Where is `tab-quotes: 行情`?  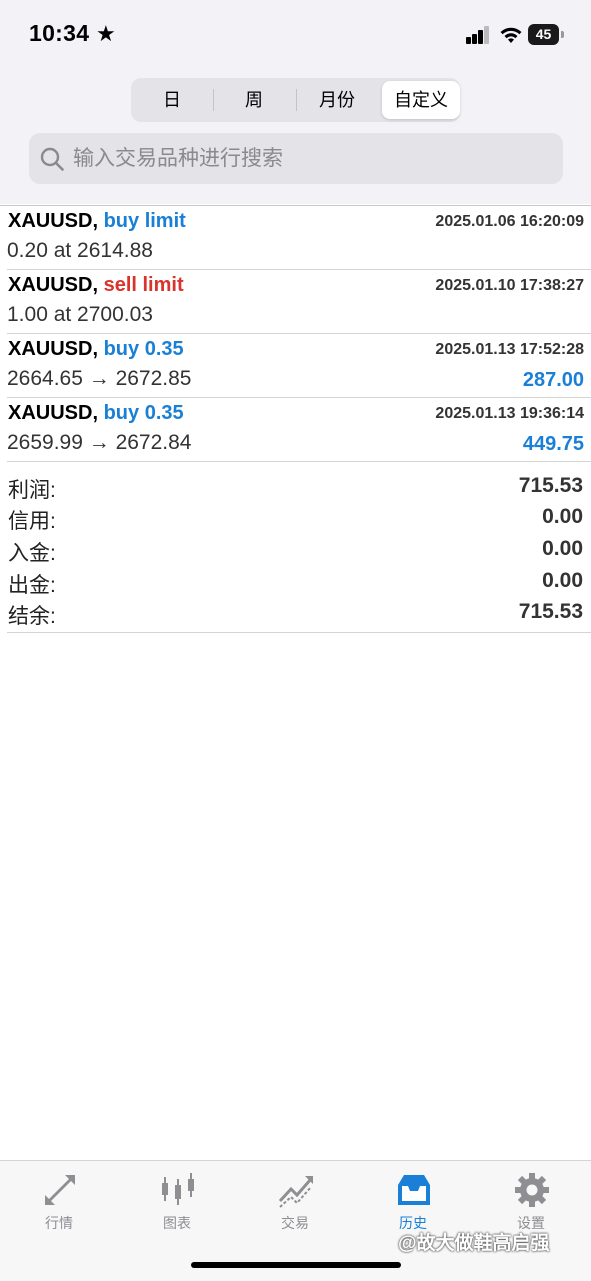
tab-quotes: 行情 is located at coordinates (59, 1201).